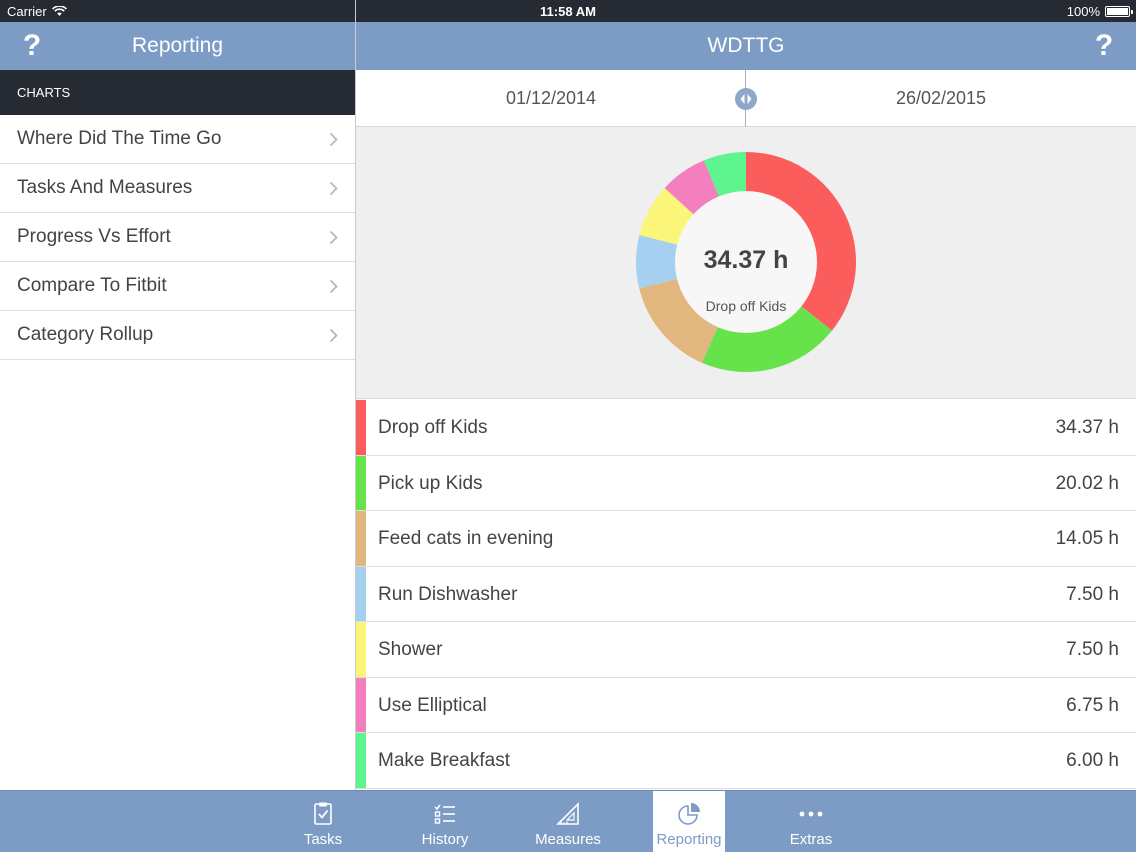  Describe the element at coordinates (433, 427) in the screenshot. I see `task-name: Drop off Kids` at that location.